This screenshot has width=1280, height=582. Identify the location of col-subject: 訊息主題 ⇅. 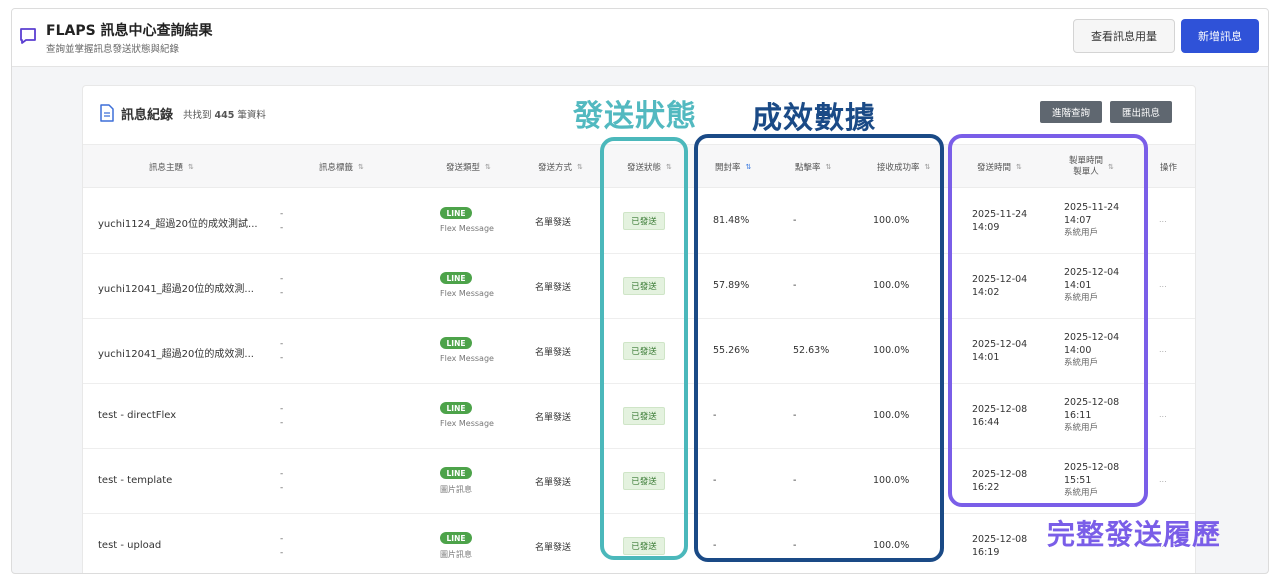
(171, 167).